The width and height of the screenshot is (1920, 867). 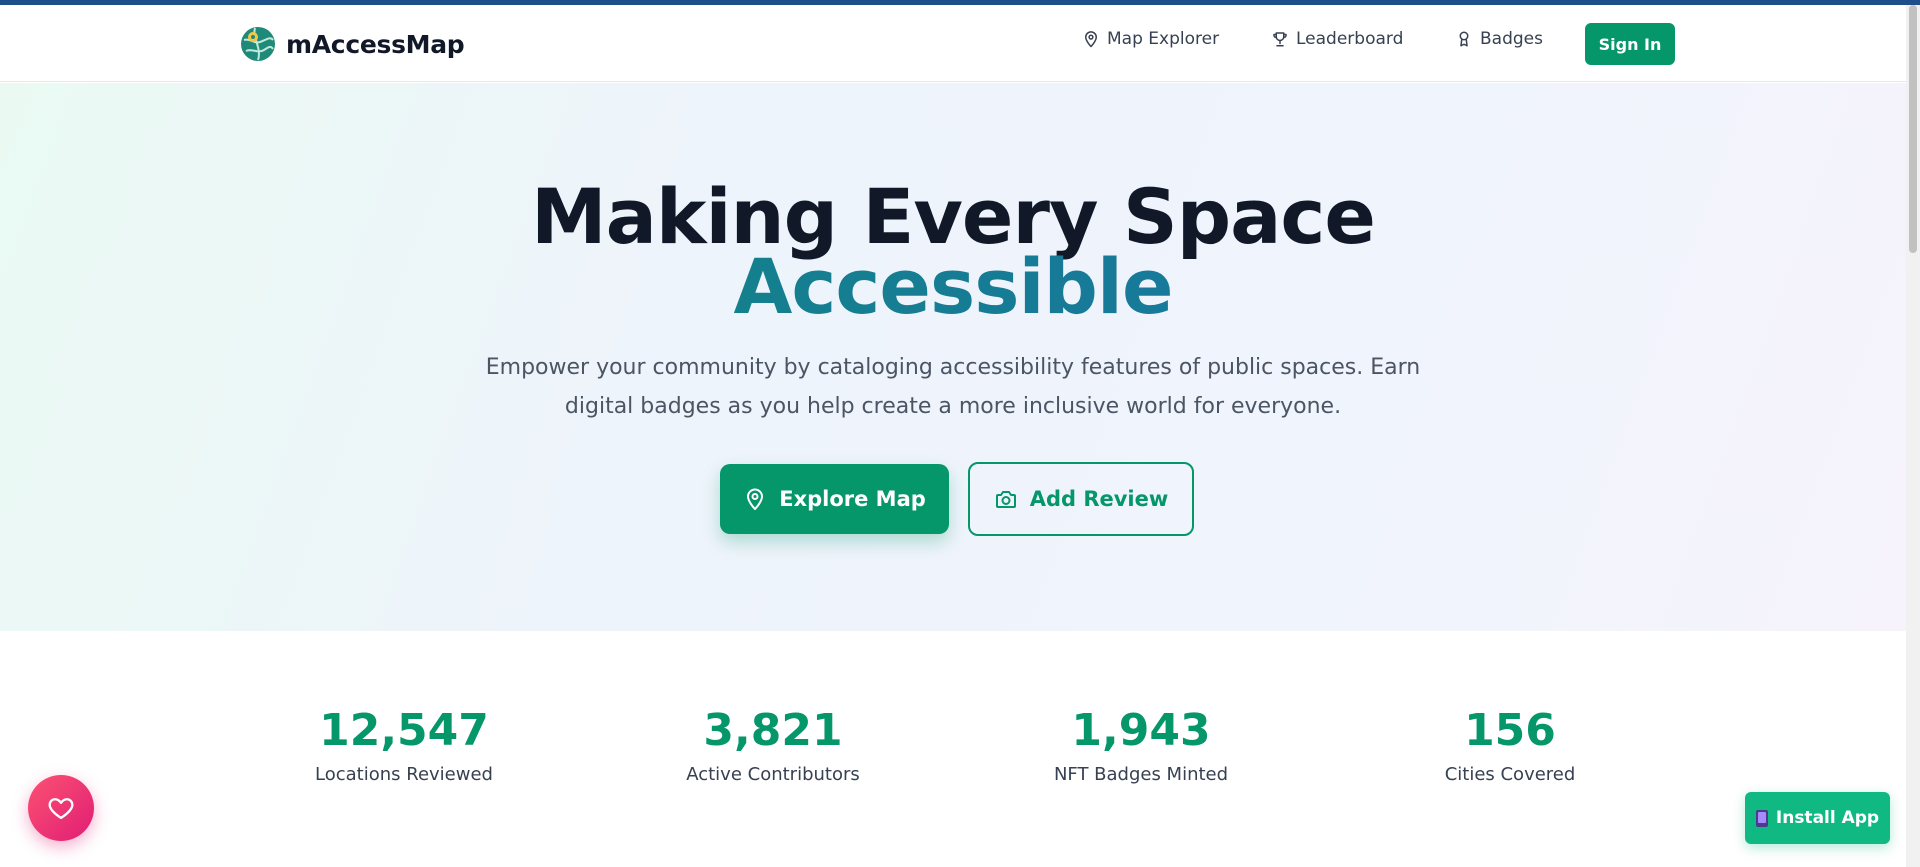 I want to click on stat-active-contributors: 3,821 Active Contributors, so click(x=773, y=747).